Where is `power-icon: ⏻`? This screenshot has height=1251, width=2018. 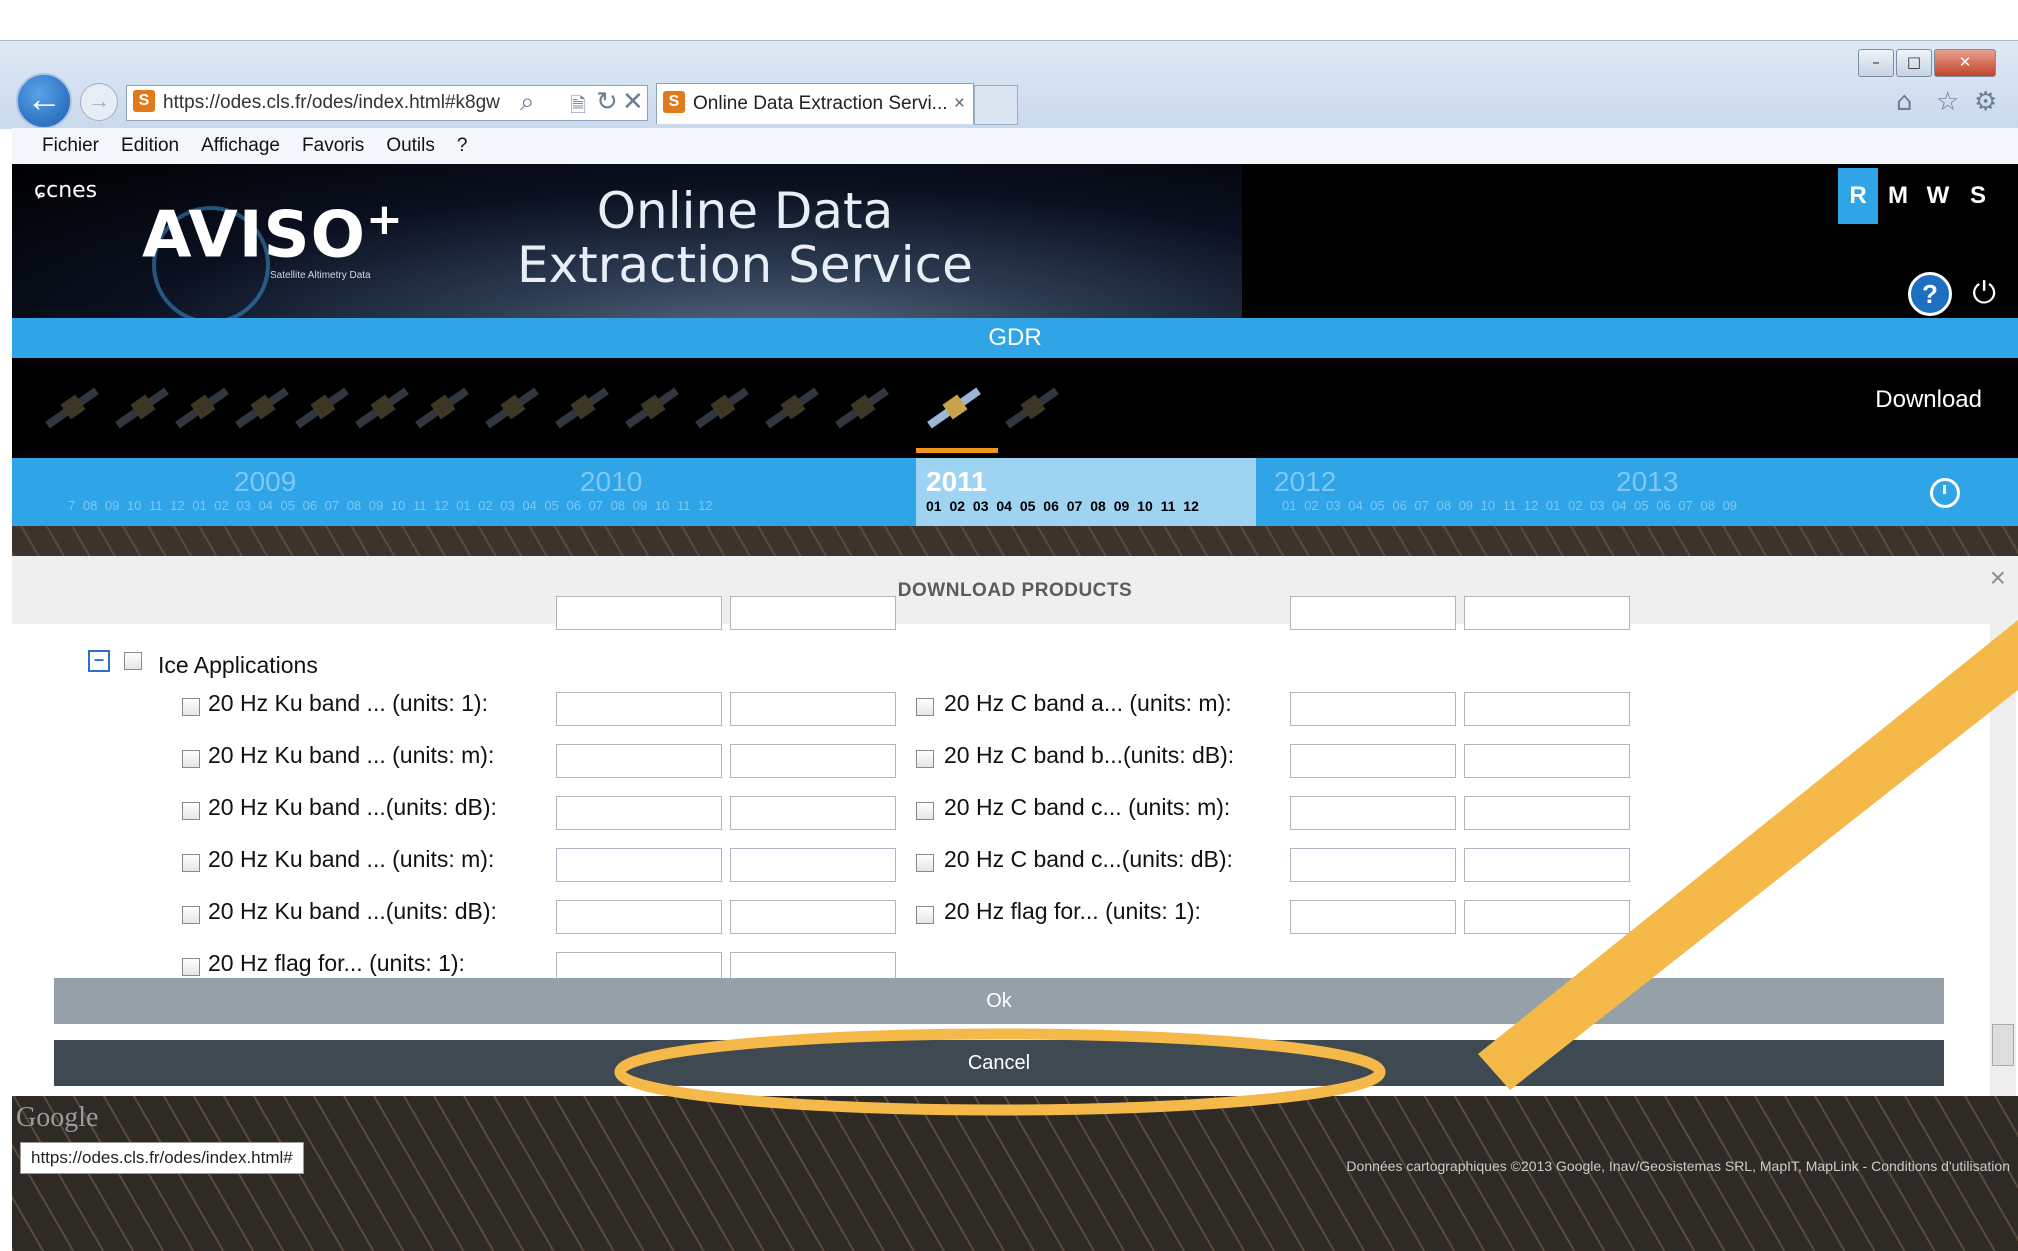
power-icon: ⏻ is located at coordinates (1984, 293).